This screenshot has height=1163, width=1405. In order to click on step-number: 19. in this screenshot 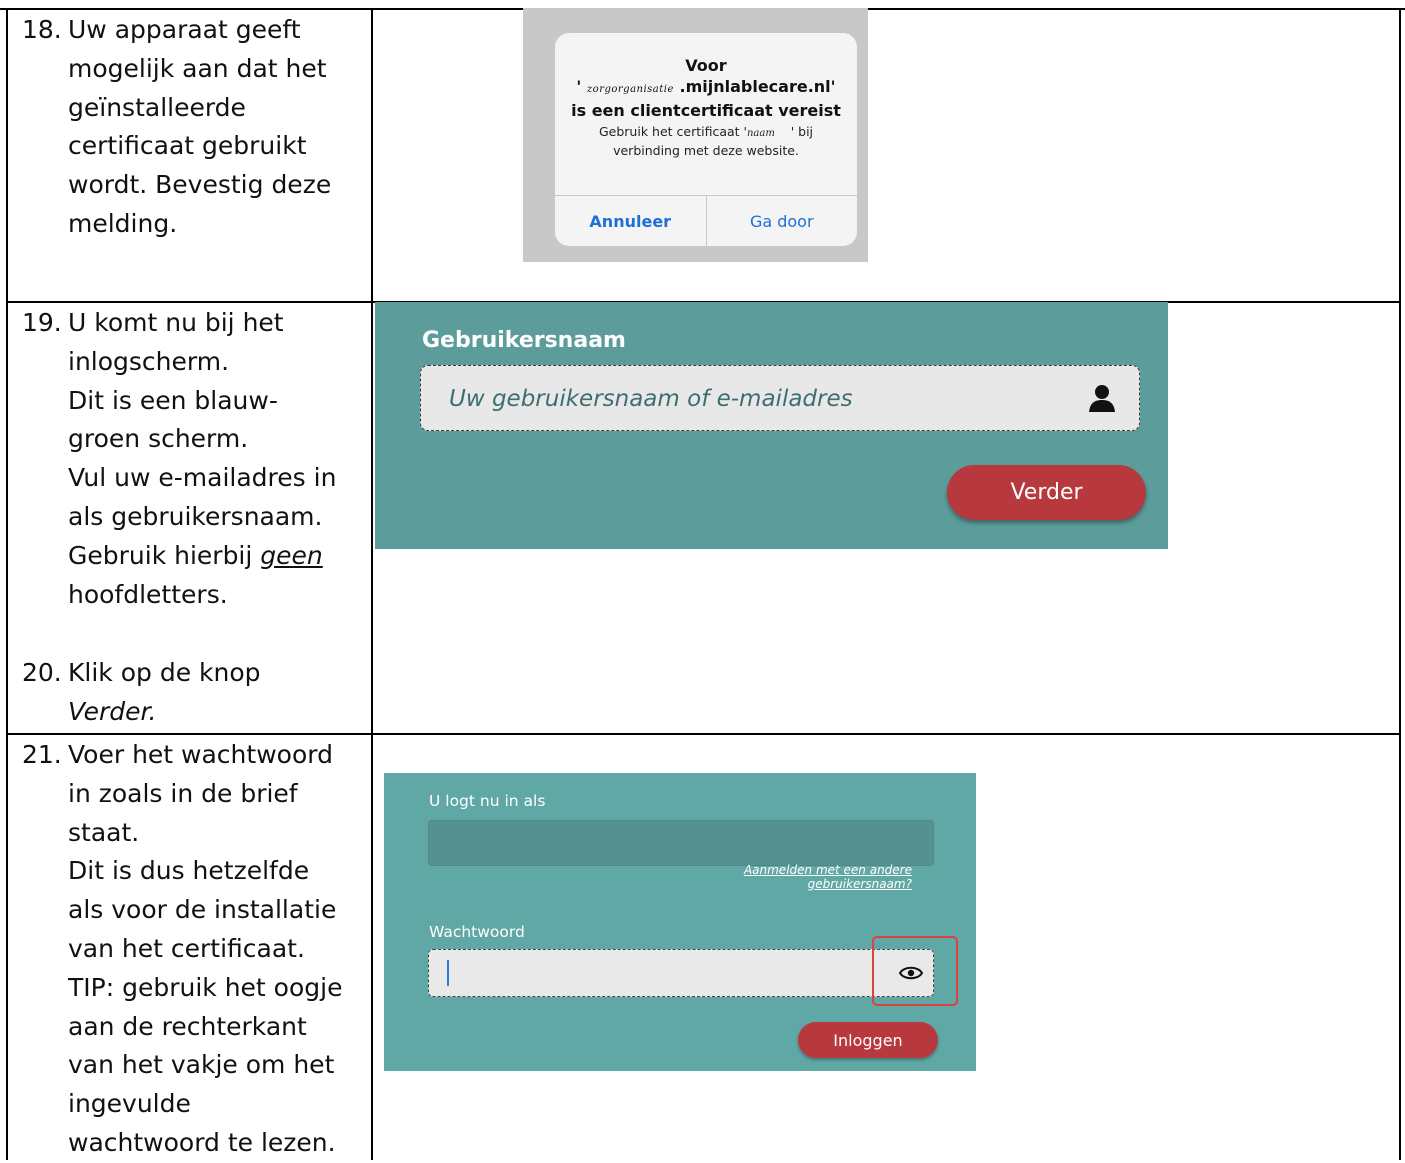, I will do `click(42, 322)`.